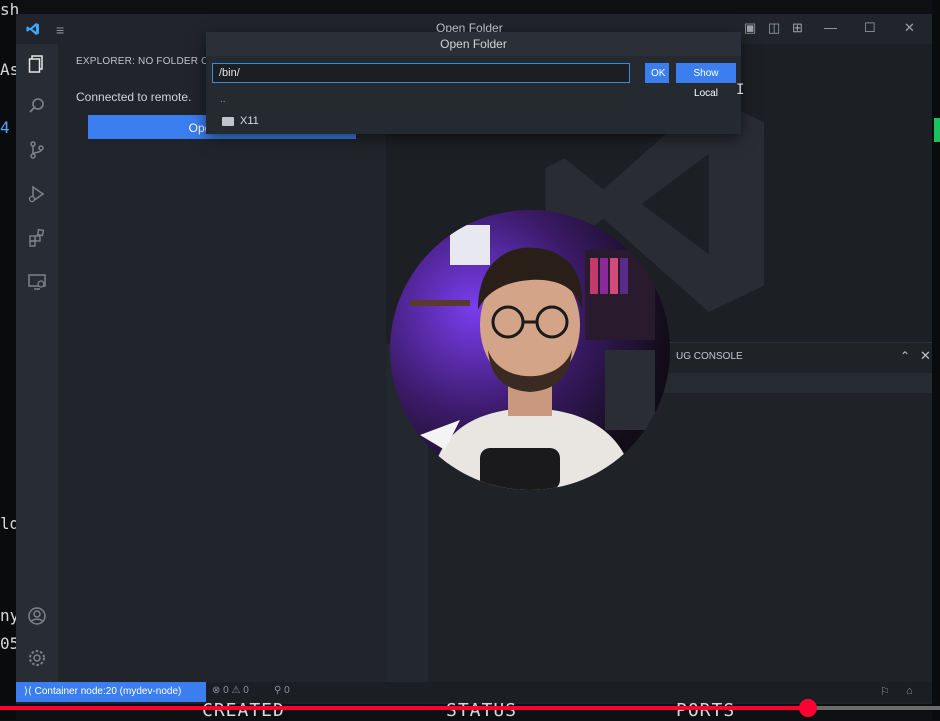 This screenshot has width=940, height=721. What do you see at coordinates (797, 28) in the screenshot?
I see `customize-layout-icon: ⊞` at bounding box center [797, 28].